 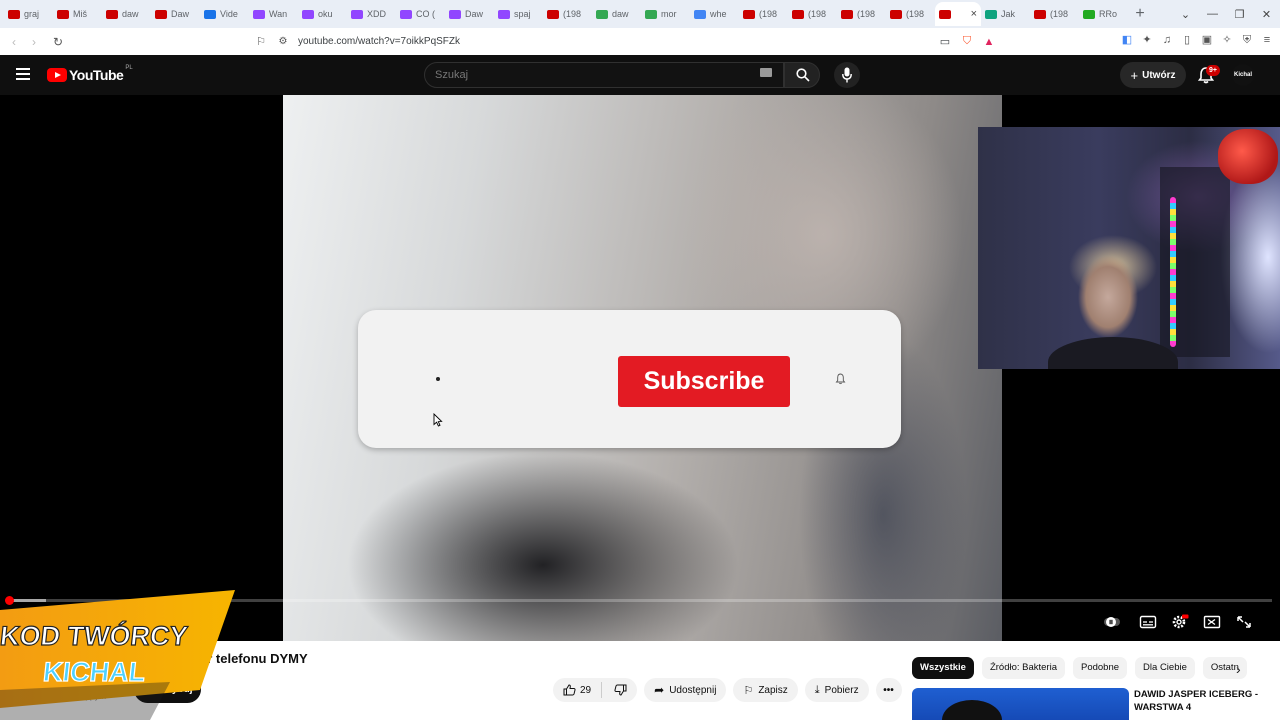 I want to click on browser-tab: XDD, so click(x=371, y=14).